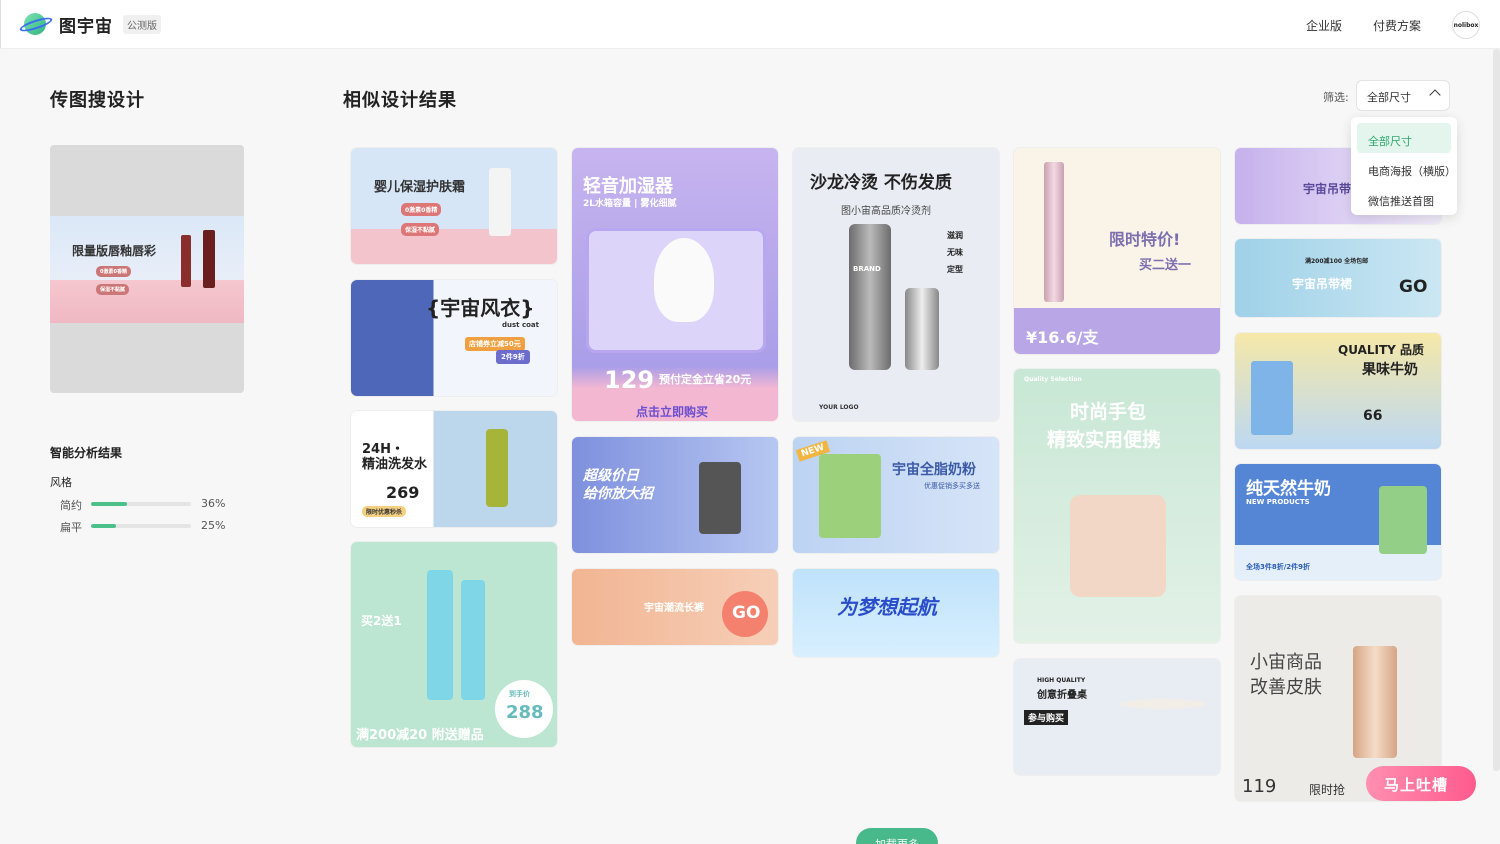 This screenshot has height=844, width=1500. What do you see at coordinates (113, 271) in the screenshot?
I see `uploaded-image-tag: 0激素0香精` at bounding box center [113, 271].